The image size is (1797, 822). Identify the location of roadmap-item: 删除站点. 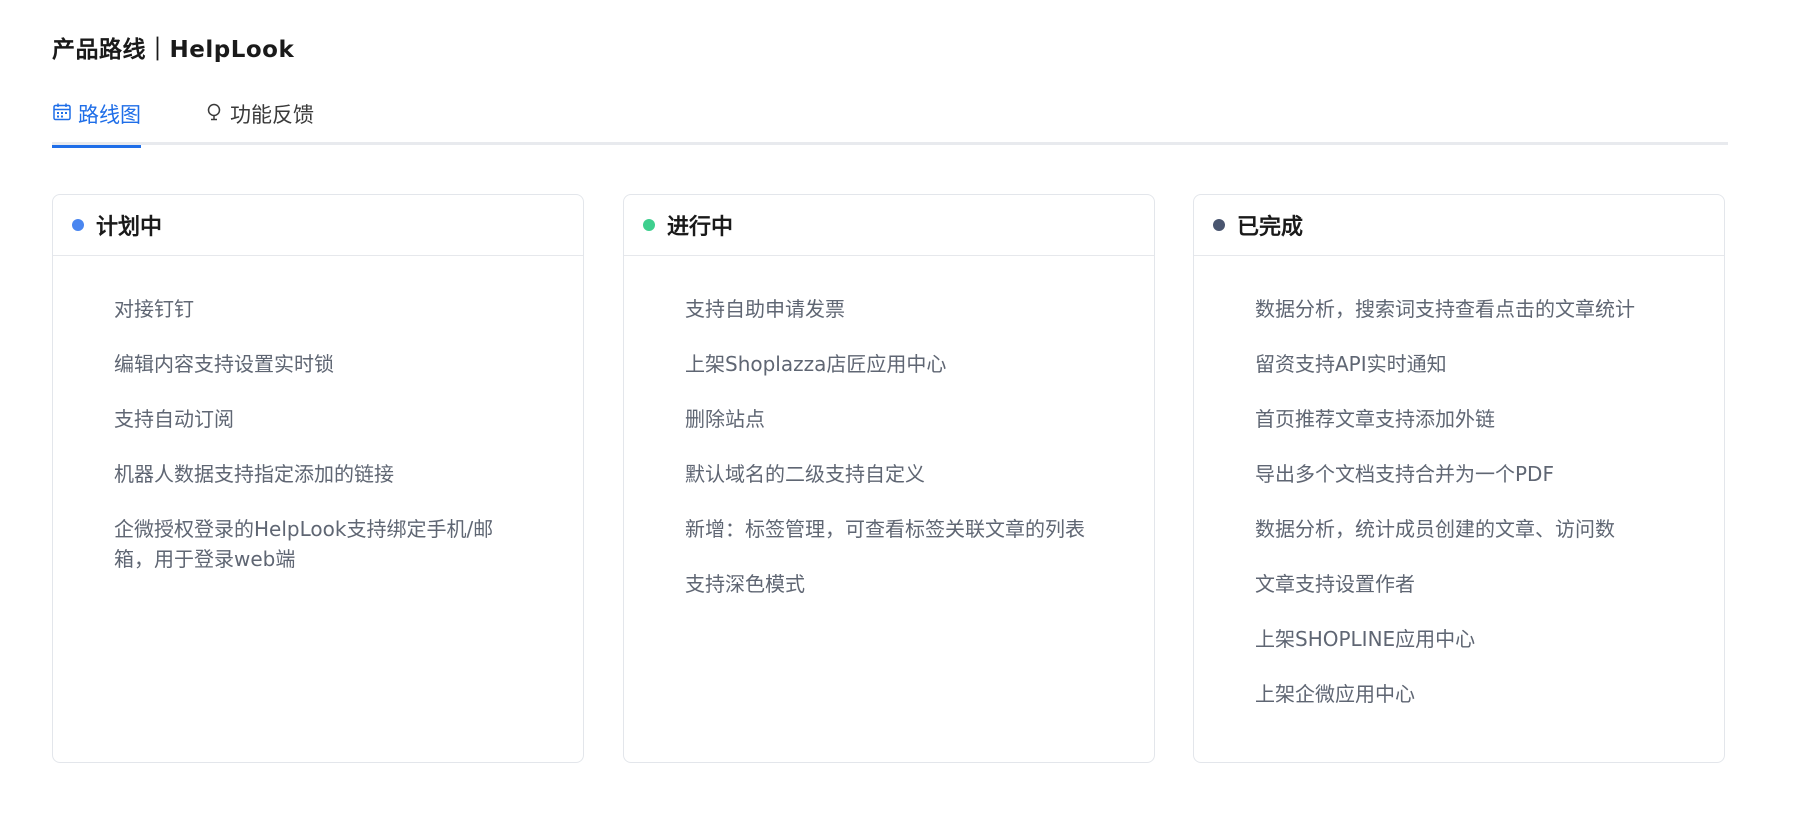
(890, 419).